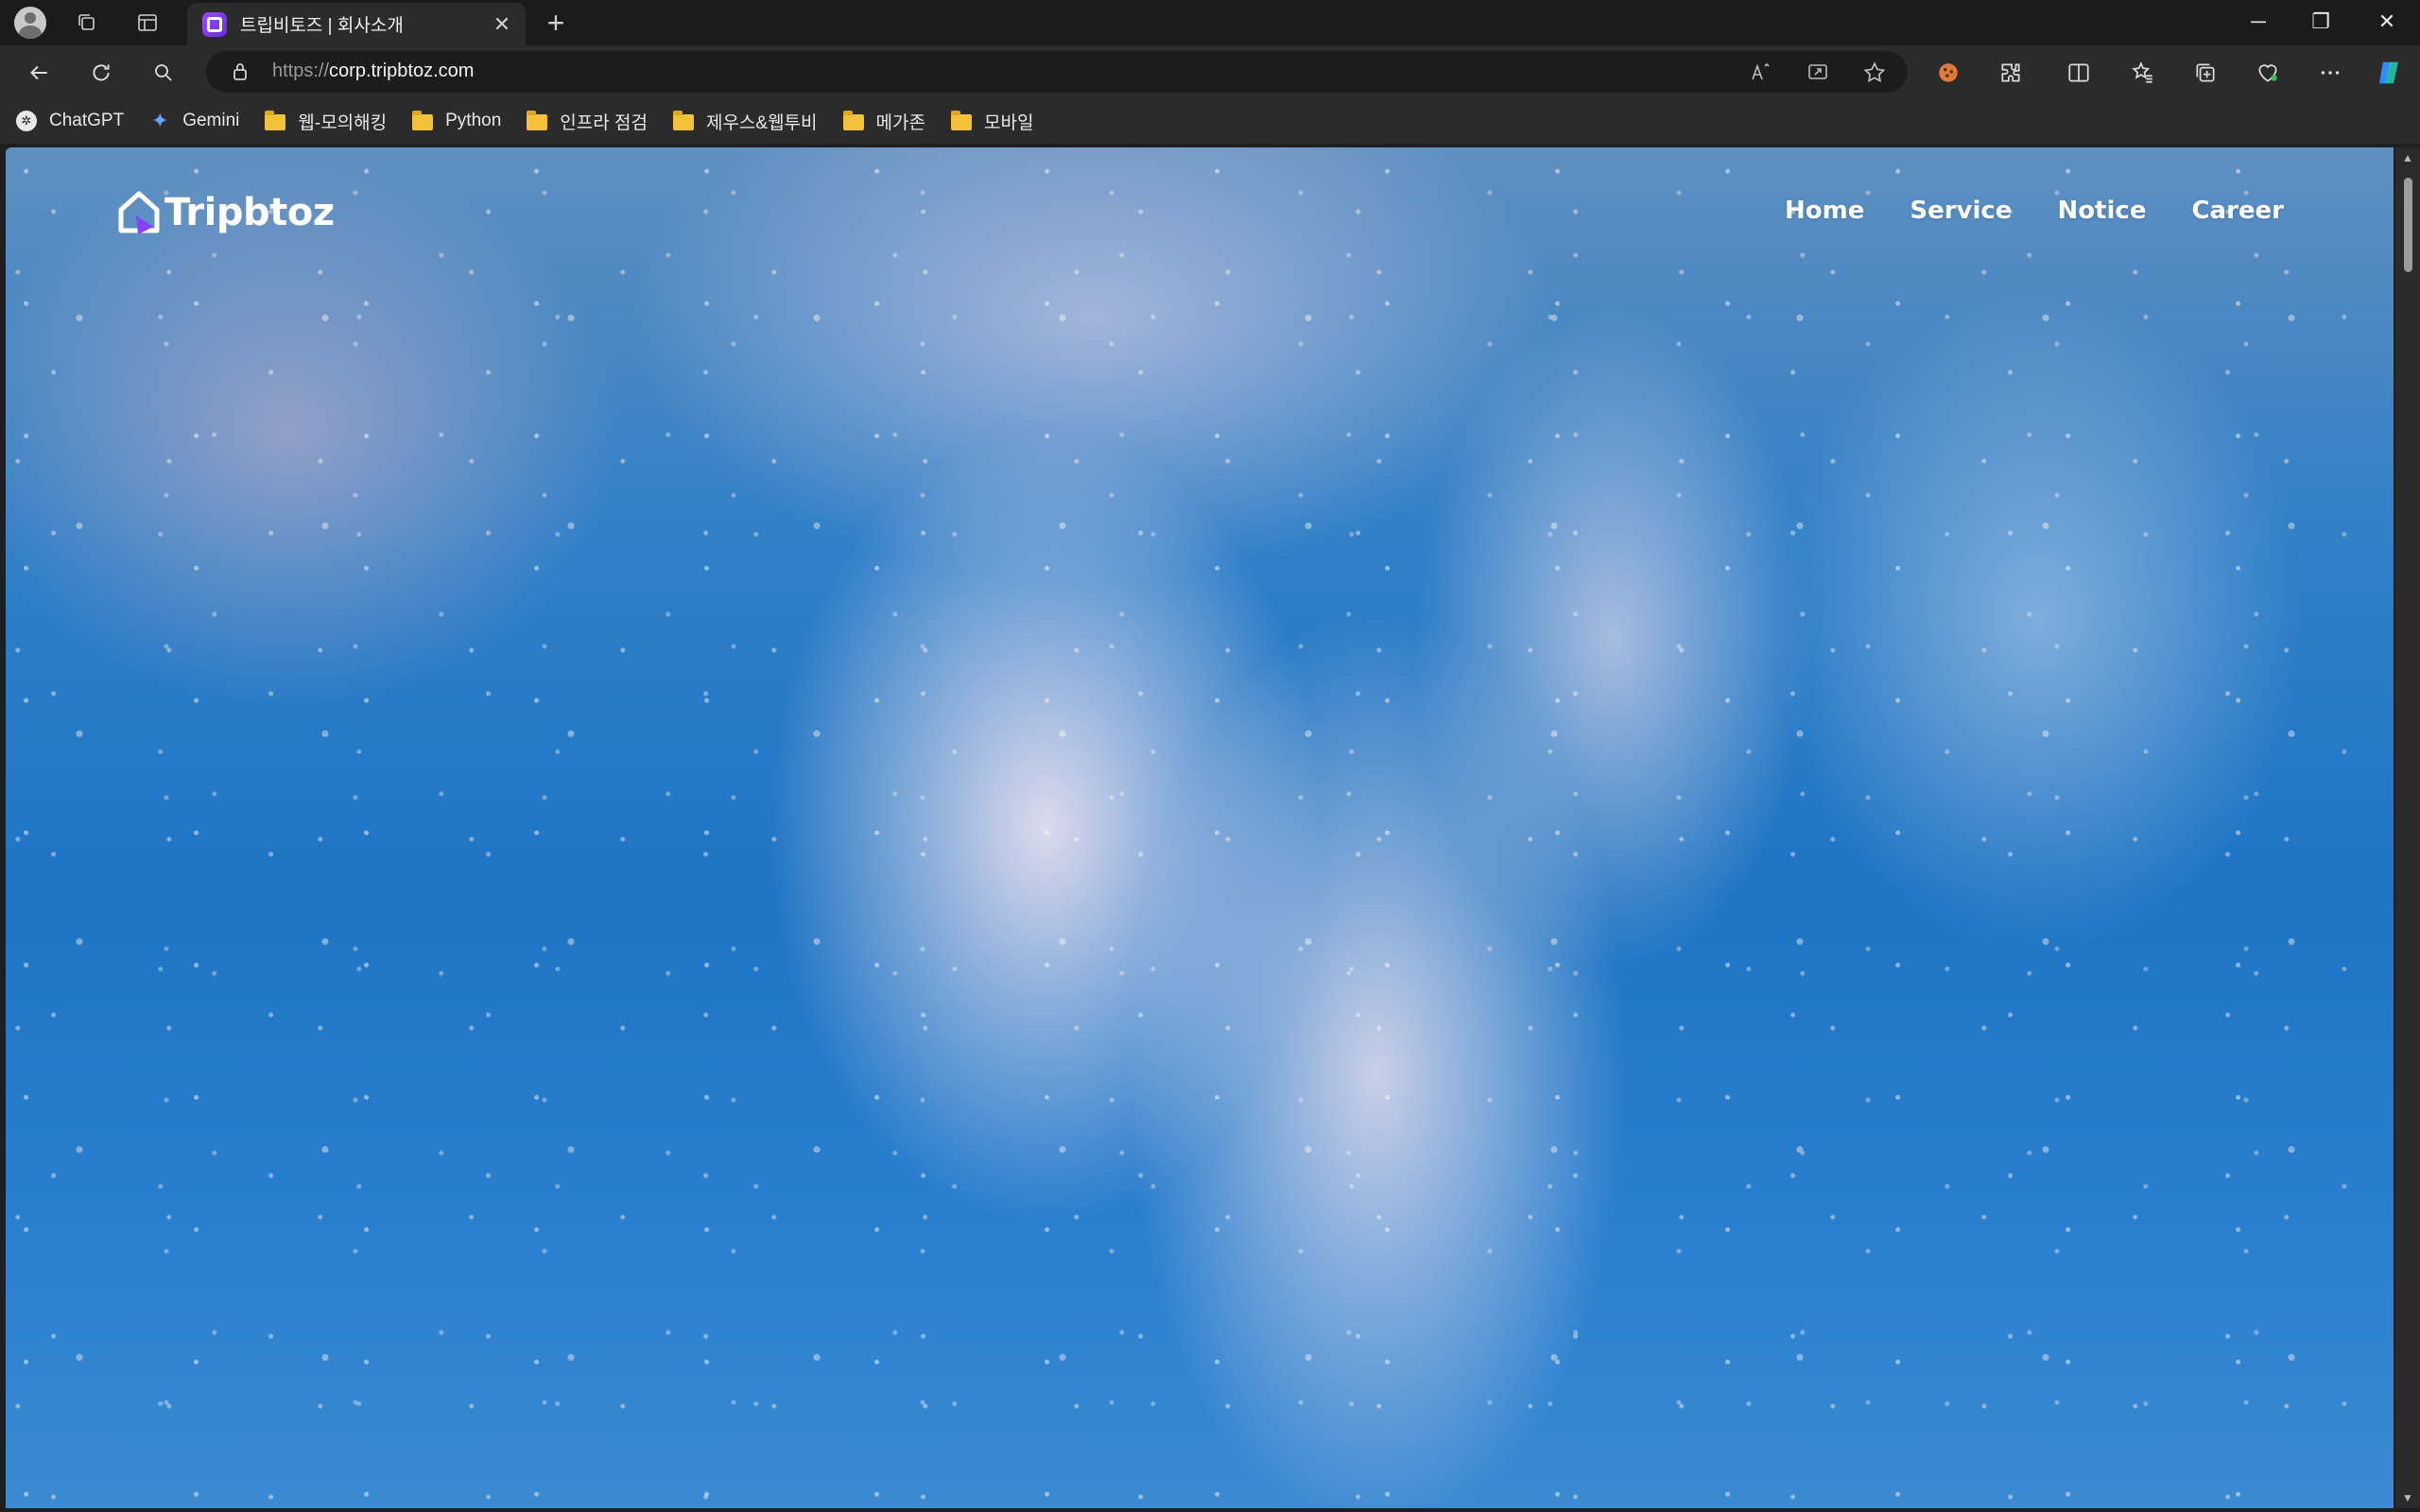 This screenshot has height=1512, width=2420. Describe the element at coordinates (402, 70) in the screenshot. I see `url-host: corp.tripbtoz.com` at that location.